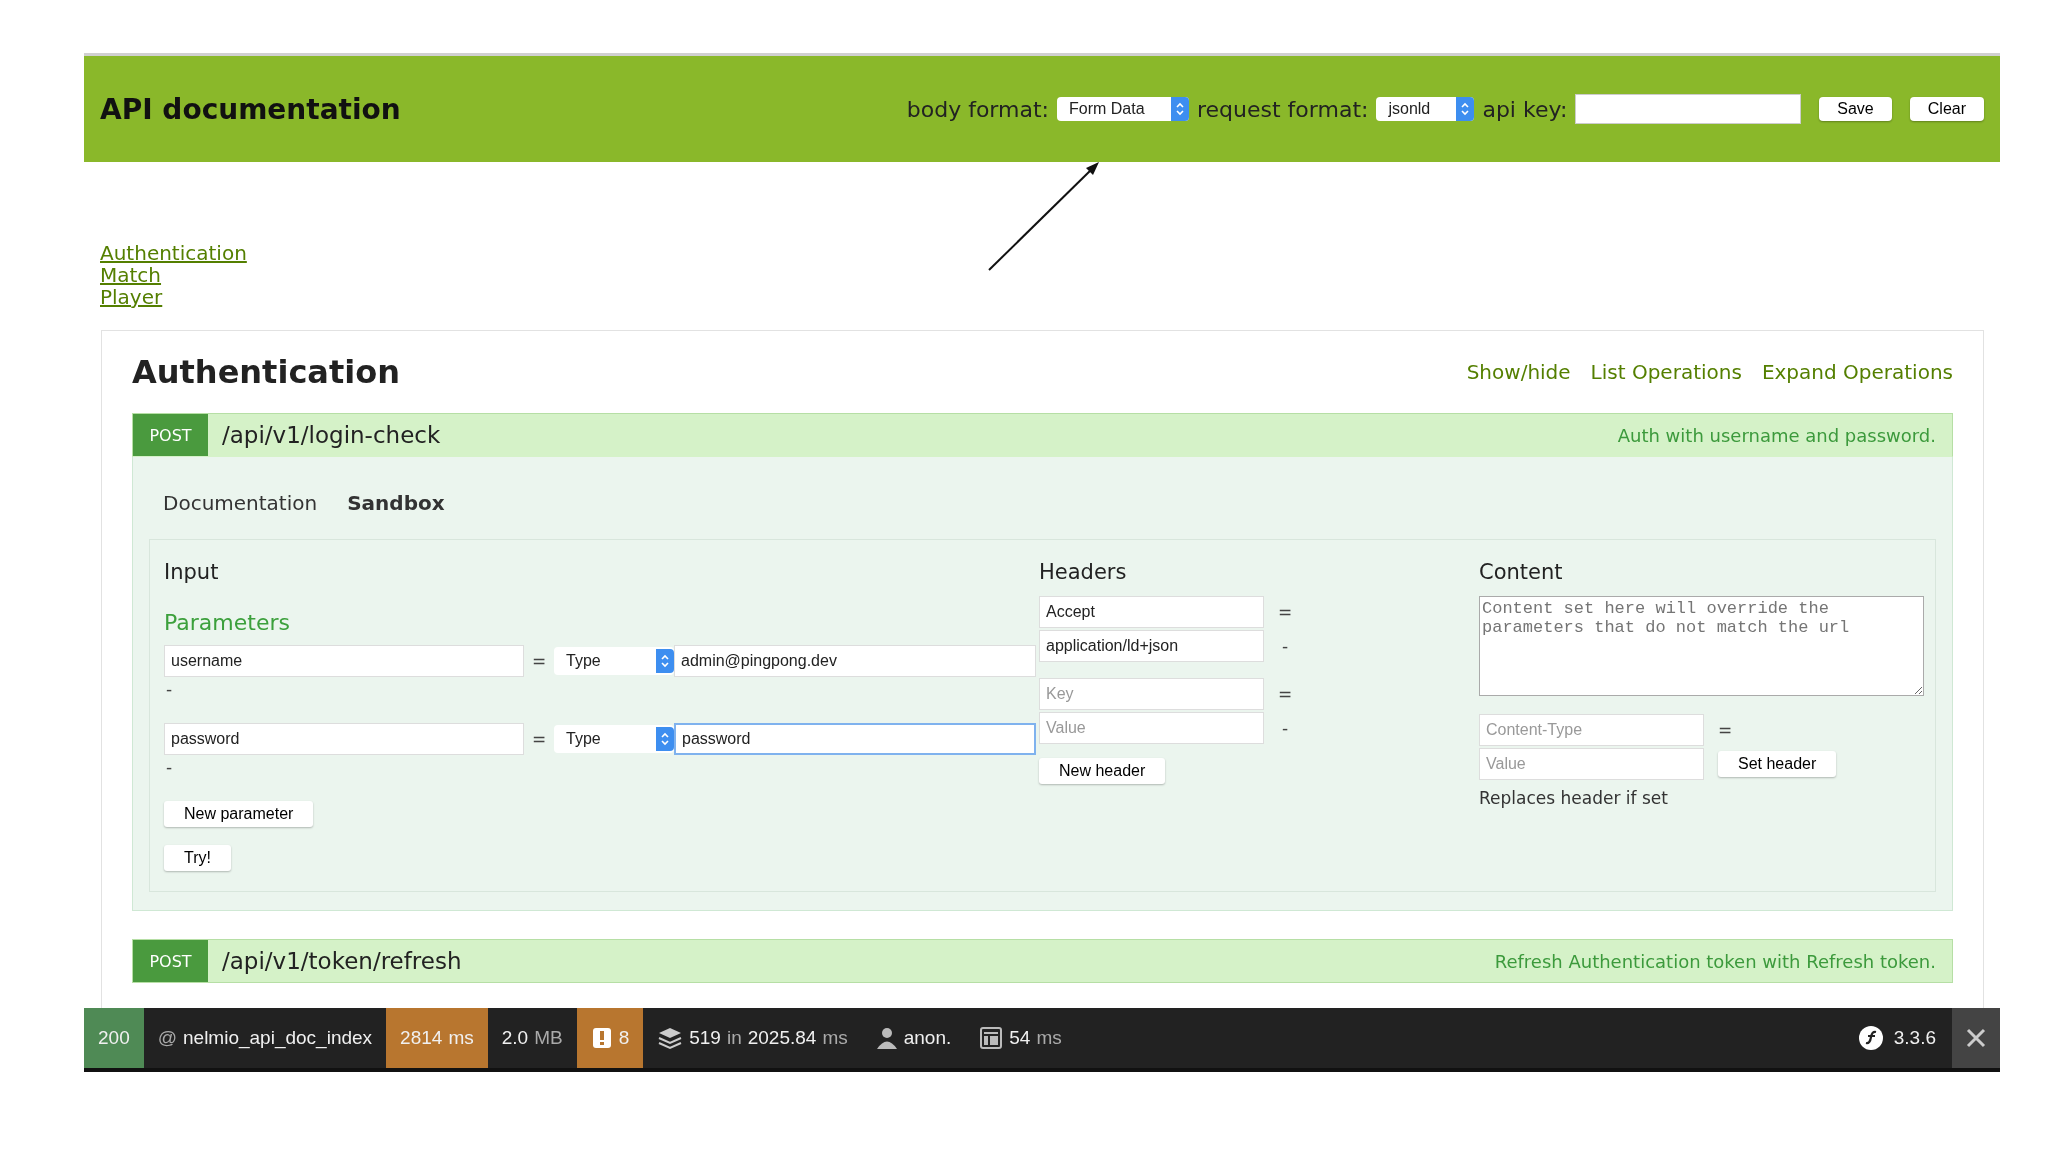 The width and height of the screenshot is (2048, 1152). Describe the element at coordinates (1518, 372) in the screenshot. I see `section-link: Show/hide` at that location.